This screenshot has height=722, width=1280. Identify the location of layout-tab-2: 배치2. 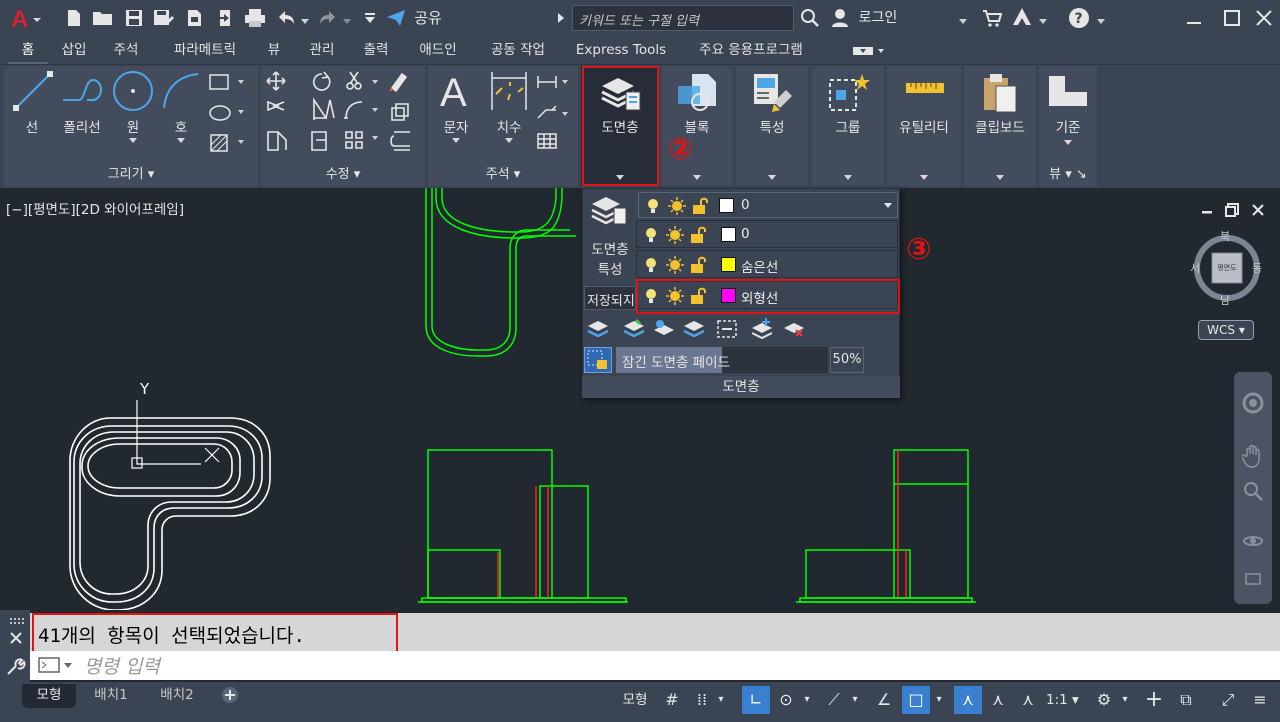
(177, 696).